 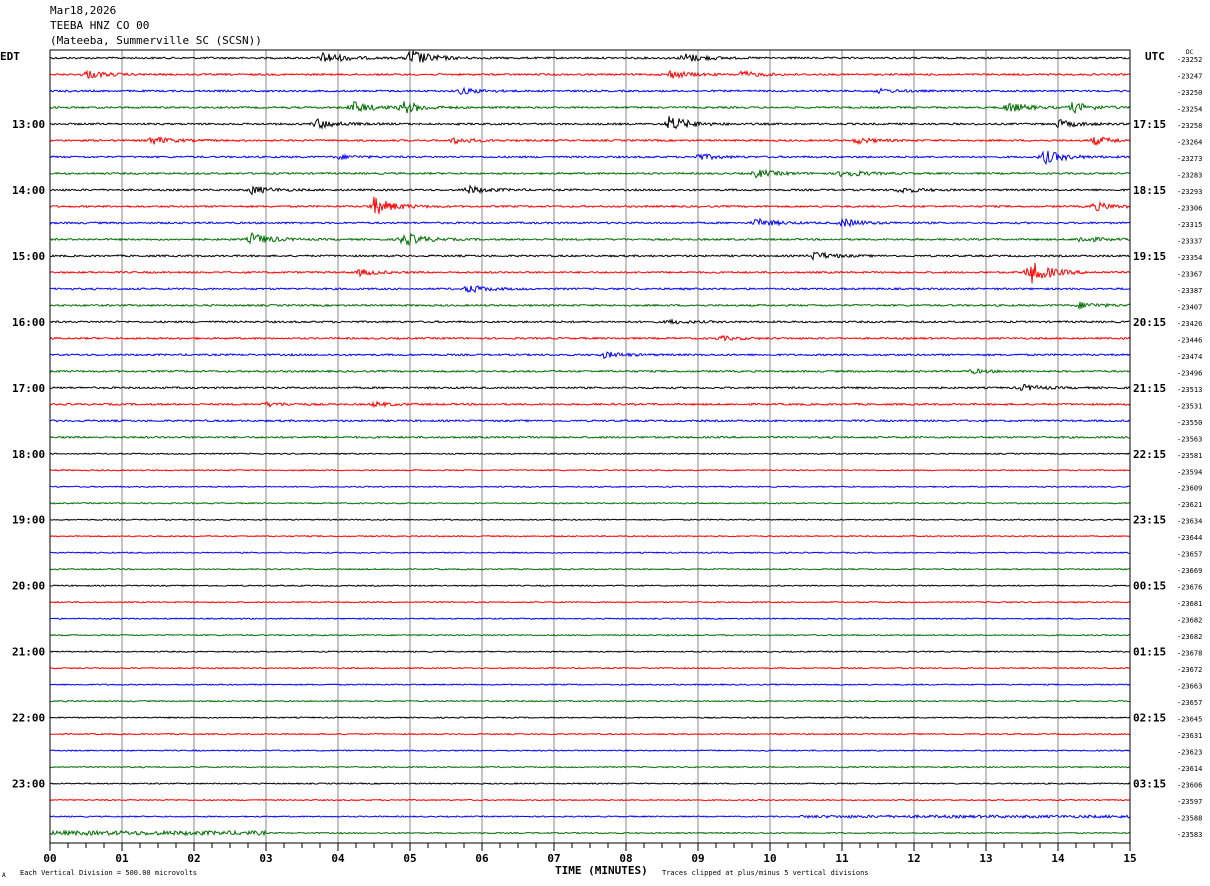 What do you see at coordinates (1155, 56) in the screenshot?
I see `right-timezone: UTC` at bounding box center [1155, 56].